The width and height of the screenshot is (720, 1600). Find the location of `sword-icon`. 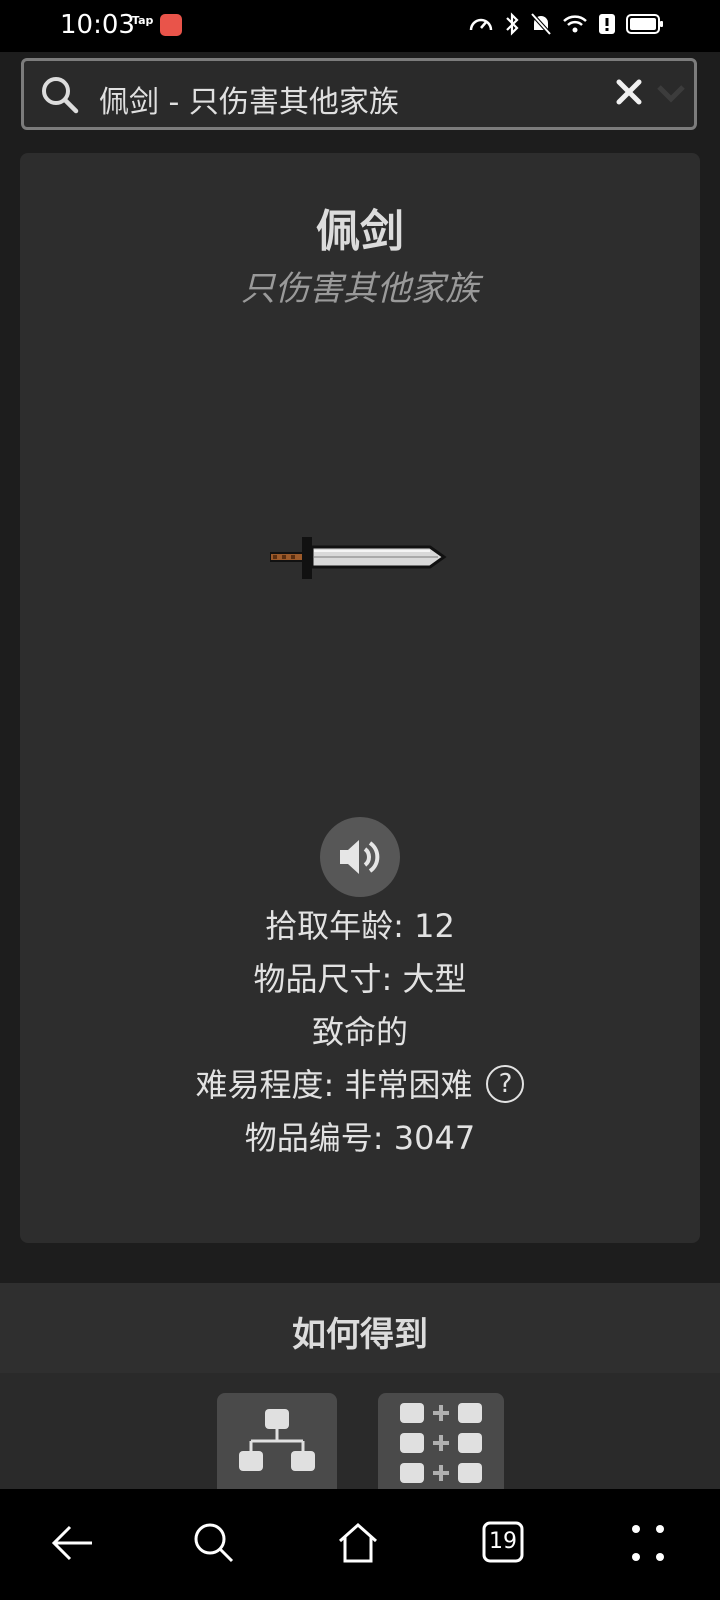

sword-icon is located at coordinates (358, 558).